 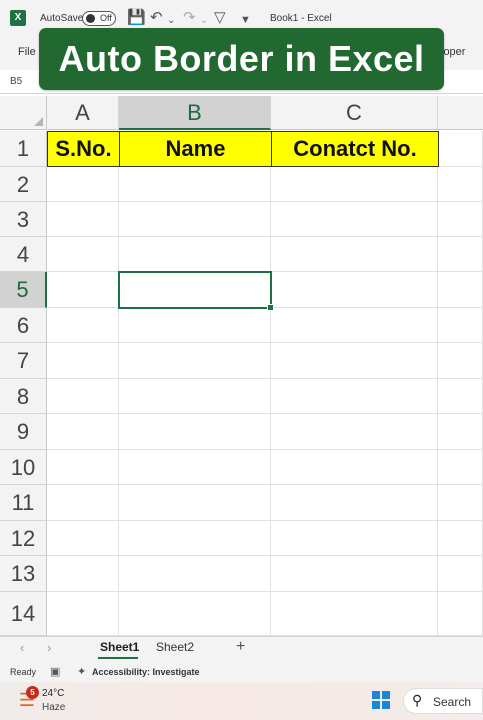 I want to click on cell-d5, so click(x=460, y=290).